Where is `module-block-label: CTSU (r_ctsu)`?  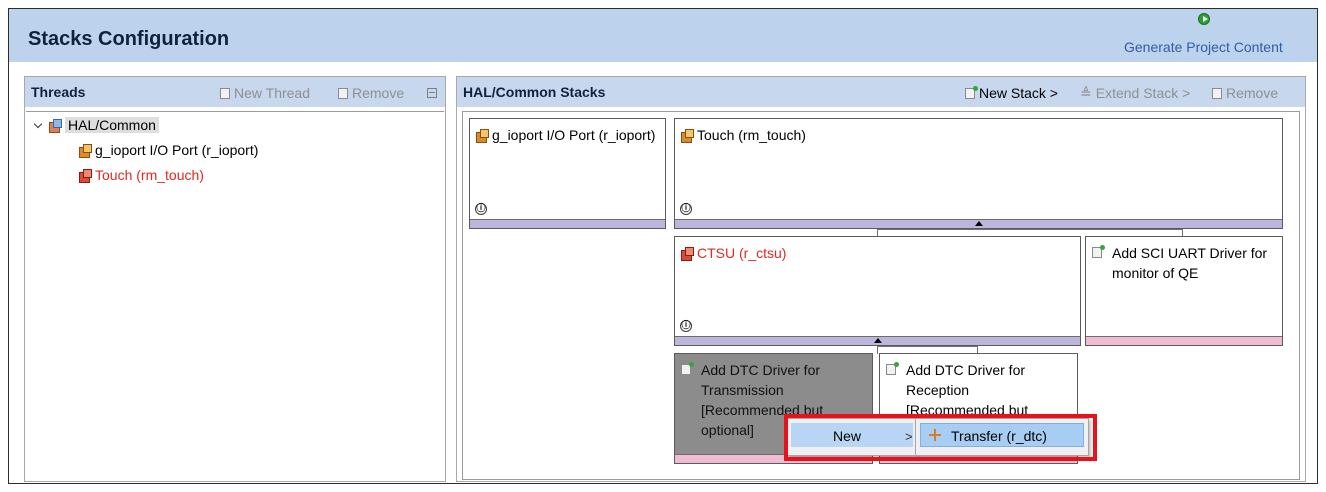 module-block-label: CTSU (r_ctsu) is located at coordinates (877, 253).